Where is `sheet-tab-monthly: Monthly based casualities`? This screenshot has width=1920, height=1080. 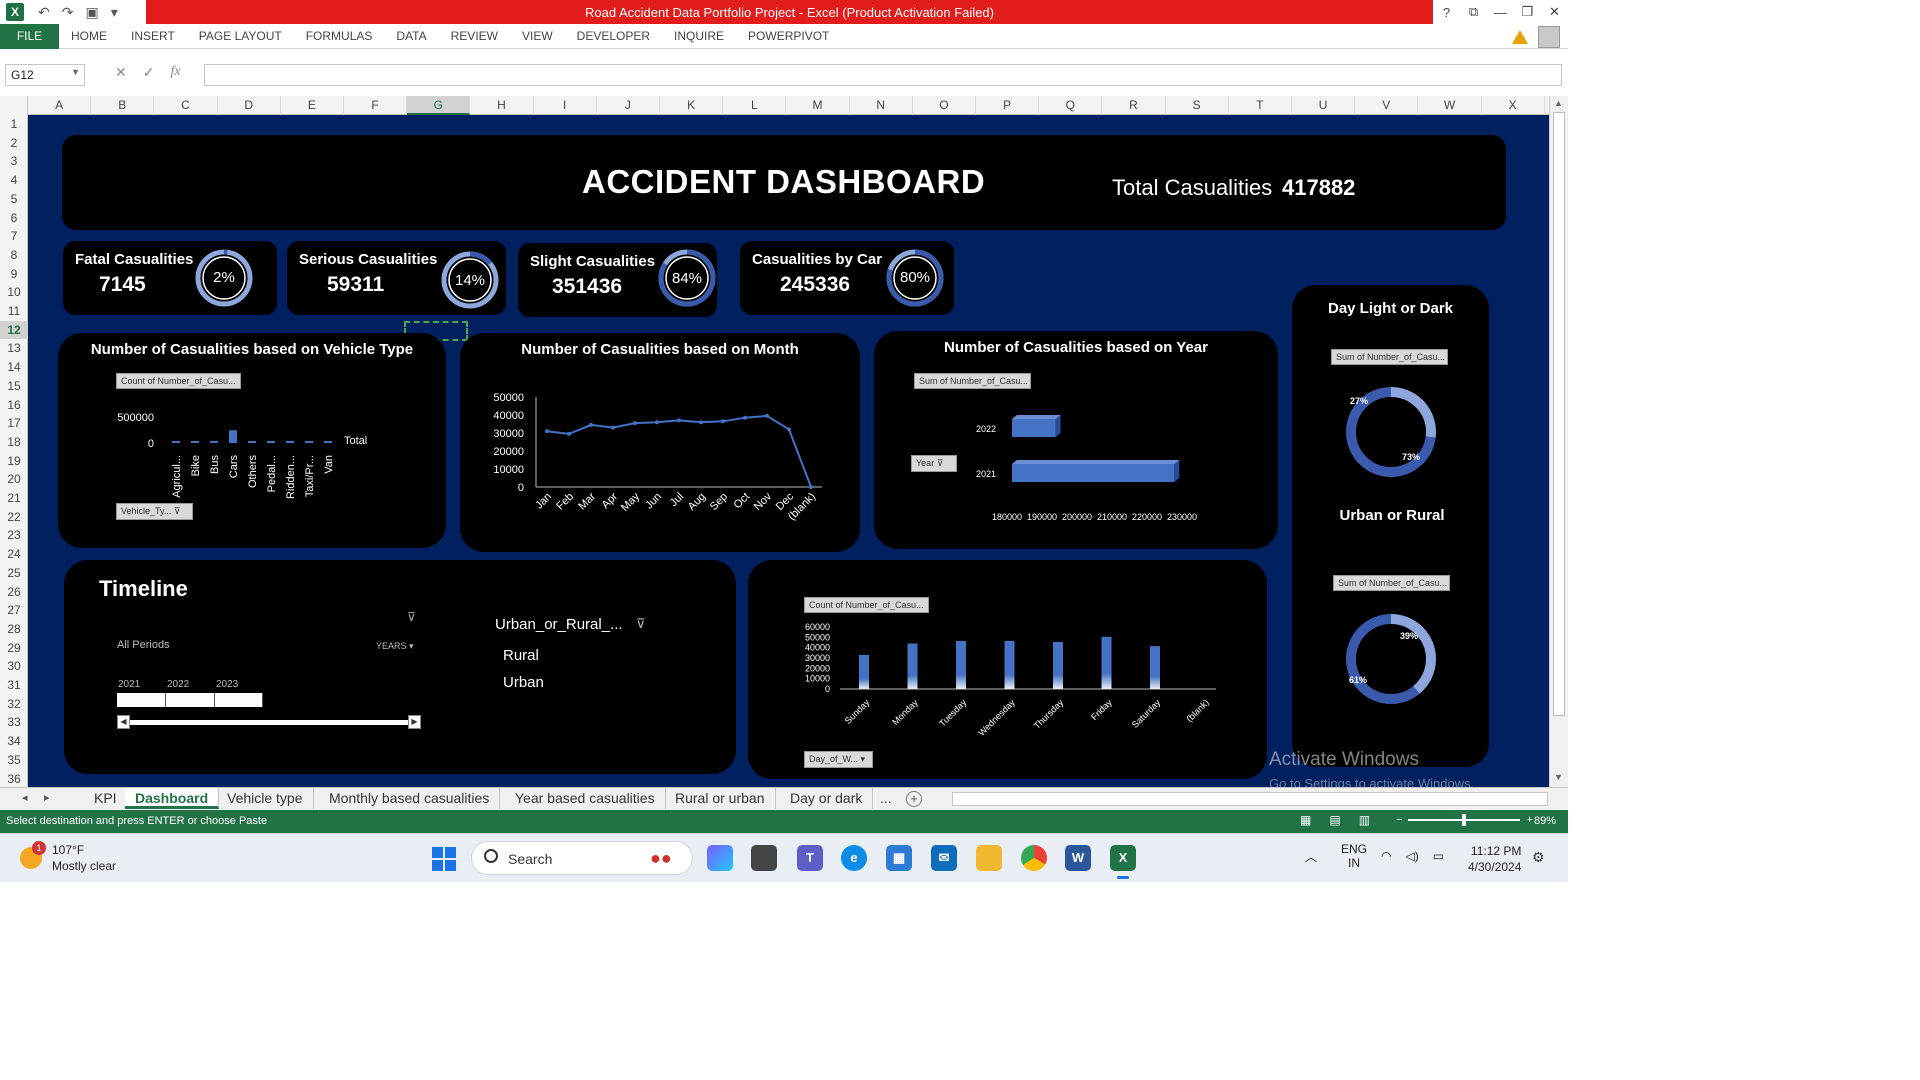
sheet-tab-monthly: Monthly based casualities is located at coordinates (410, 798).